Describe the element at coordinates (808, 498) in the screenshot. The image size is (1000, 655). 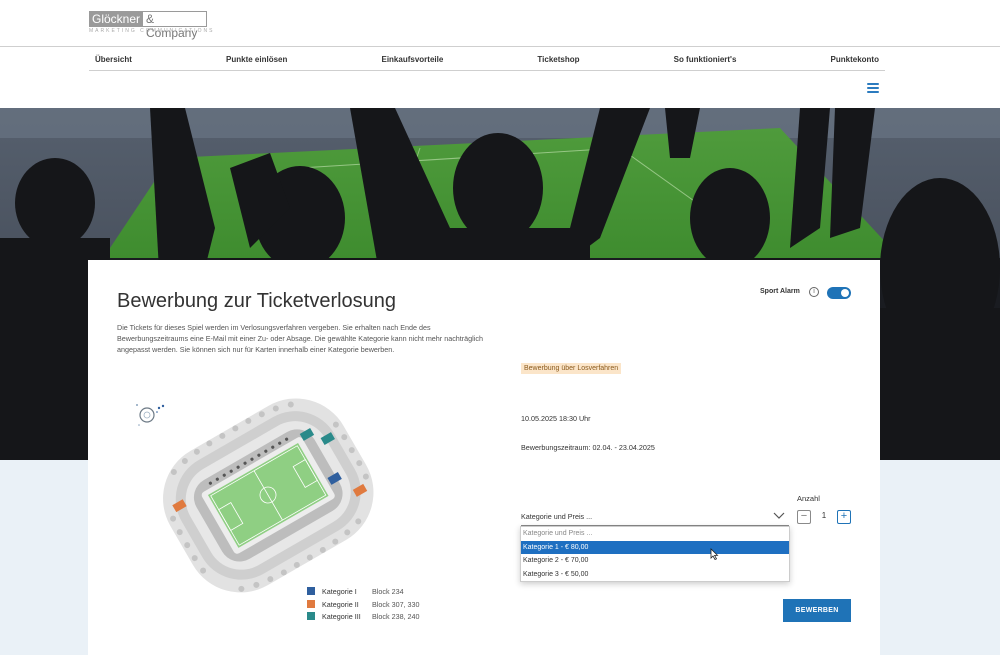
I see `quantity-label: Anzahl` at that location.